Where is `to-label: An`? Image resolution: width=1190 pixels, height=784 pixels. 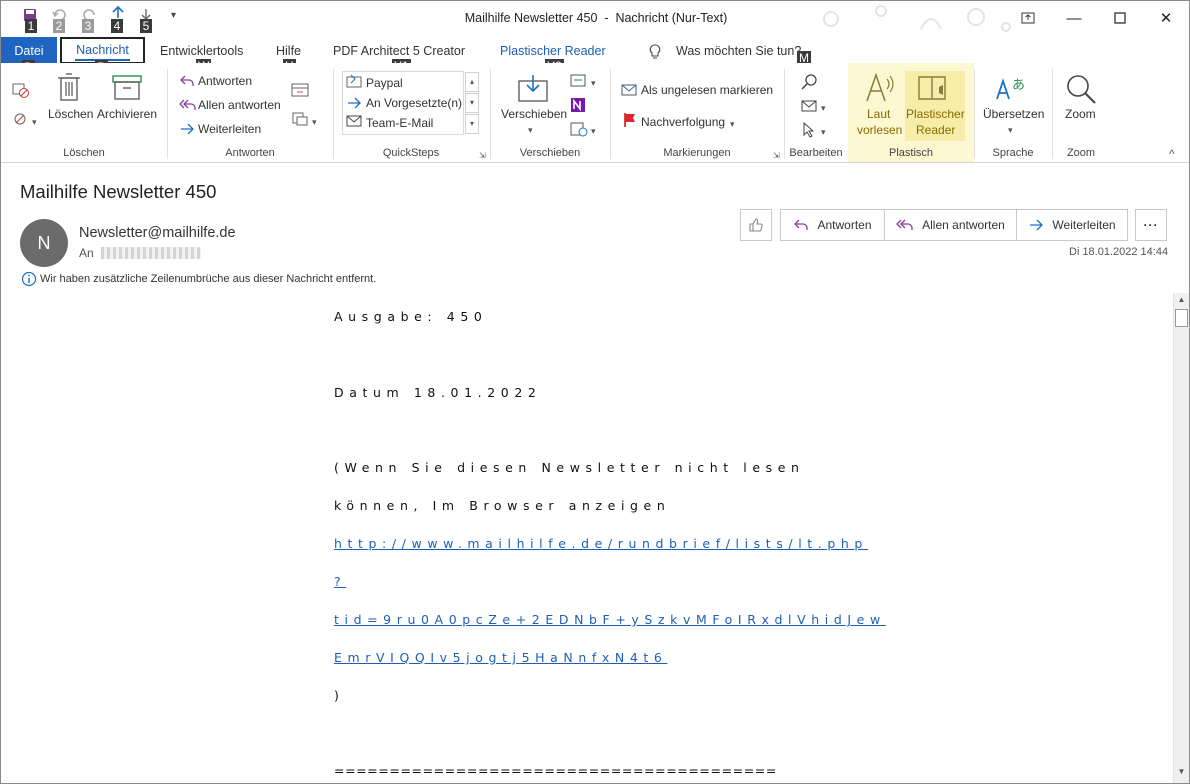
to-label: An is located at coordinates (86, 253).